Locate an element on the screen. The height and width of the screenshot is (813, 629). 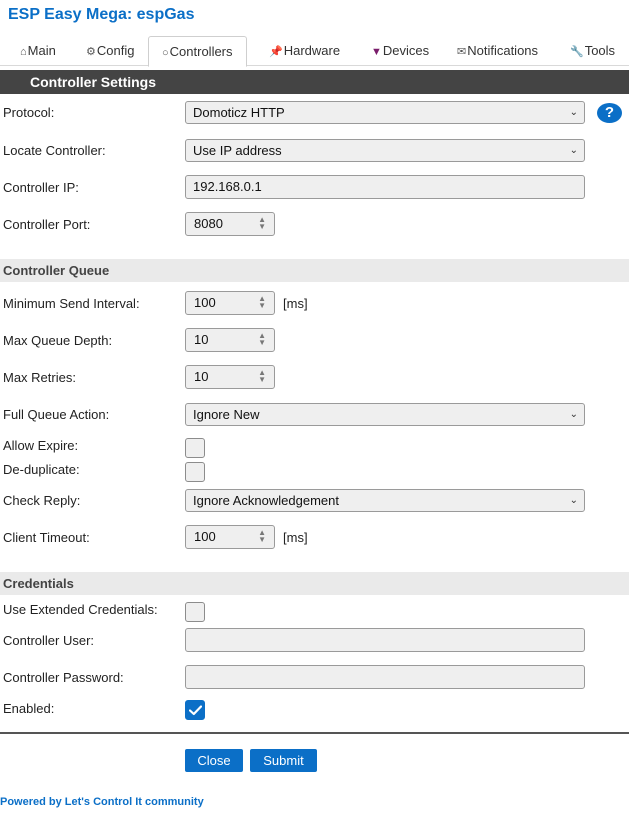
max-queue-depth-value: 10 is located at coordinates (201, 339).